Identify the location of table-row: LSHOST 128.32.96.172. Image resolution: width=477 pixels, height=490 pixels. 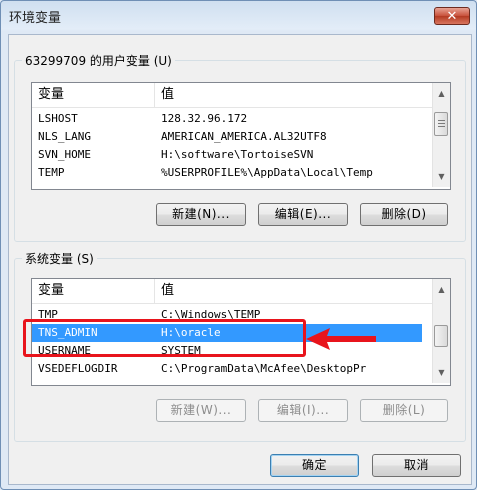
(227, 119).